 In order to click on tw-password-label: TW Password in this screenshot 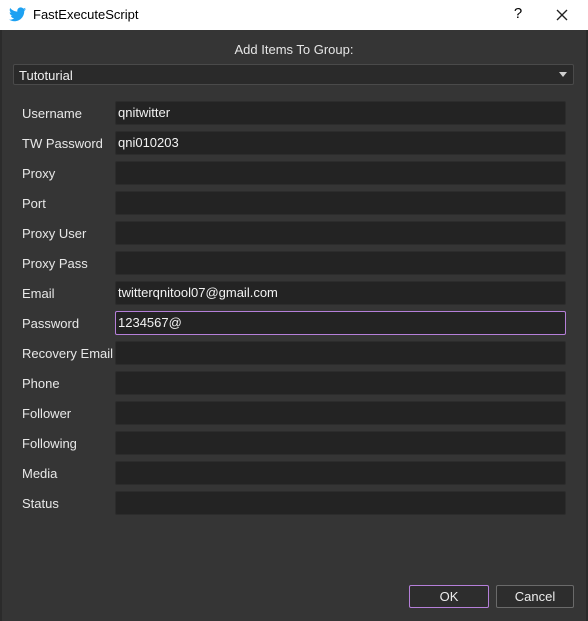, I will do `click(62, 143)`.